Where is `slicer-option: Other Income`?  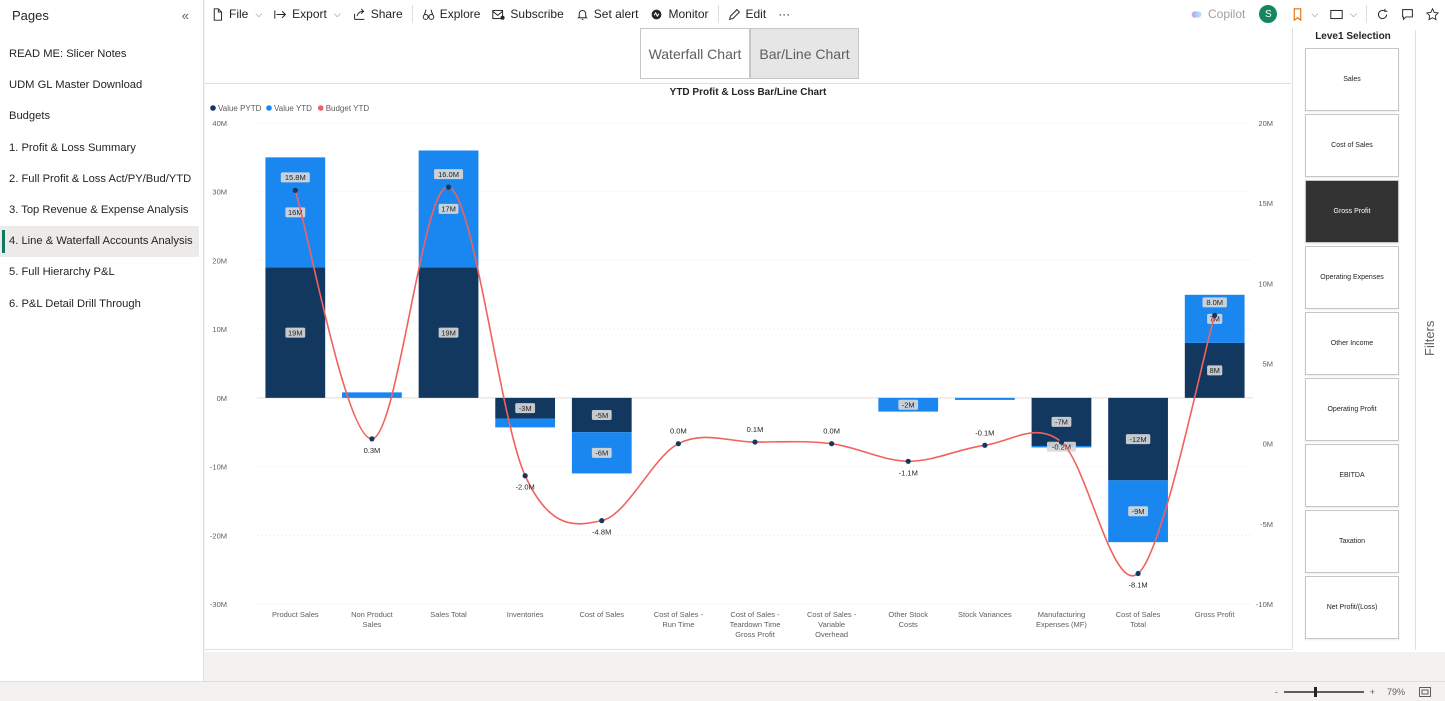 slicer-option: Other Income is located at coordinates (1352, 343).